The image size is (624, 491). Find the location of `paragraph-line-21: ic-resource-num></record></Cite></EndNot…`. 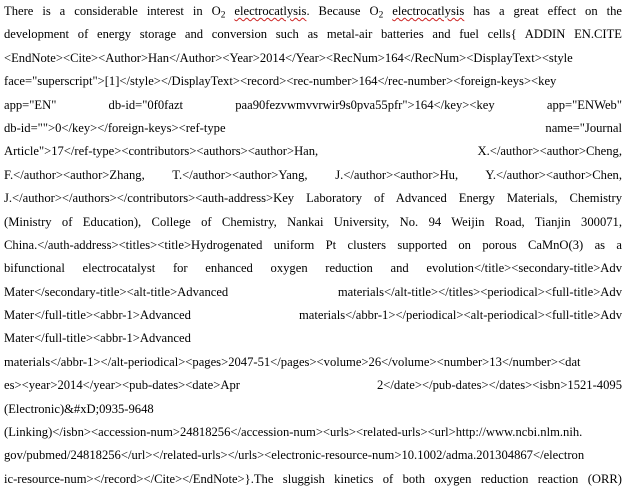

paragraph-line-21: ic-resource-num></record></Cite></EndNot… is located at coordinates (313, 478).